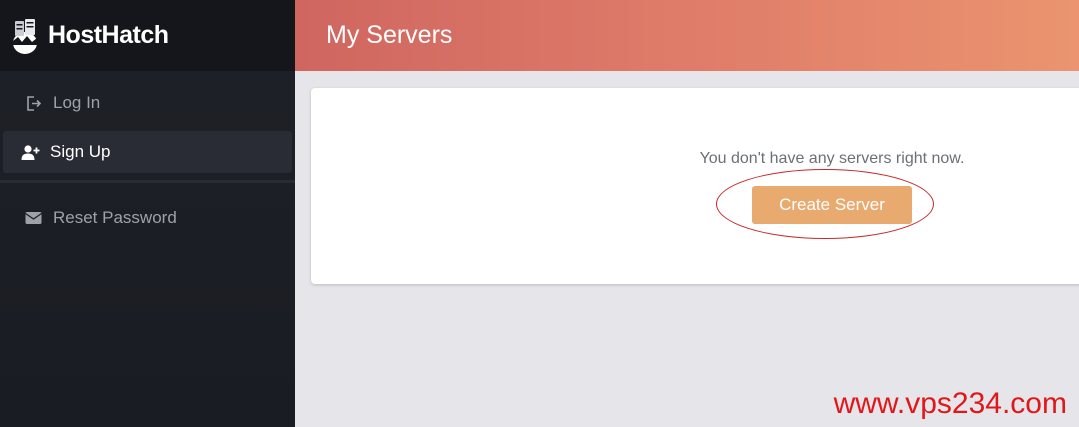 The width and height of the screenshot is (1079, 427). What do you see at coordinates (80, 151) in the screenshot?
I see `sidebar-item-label: Sign Up` at bounding box center [80, 151].